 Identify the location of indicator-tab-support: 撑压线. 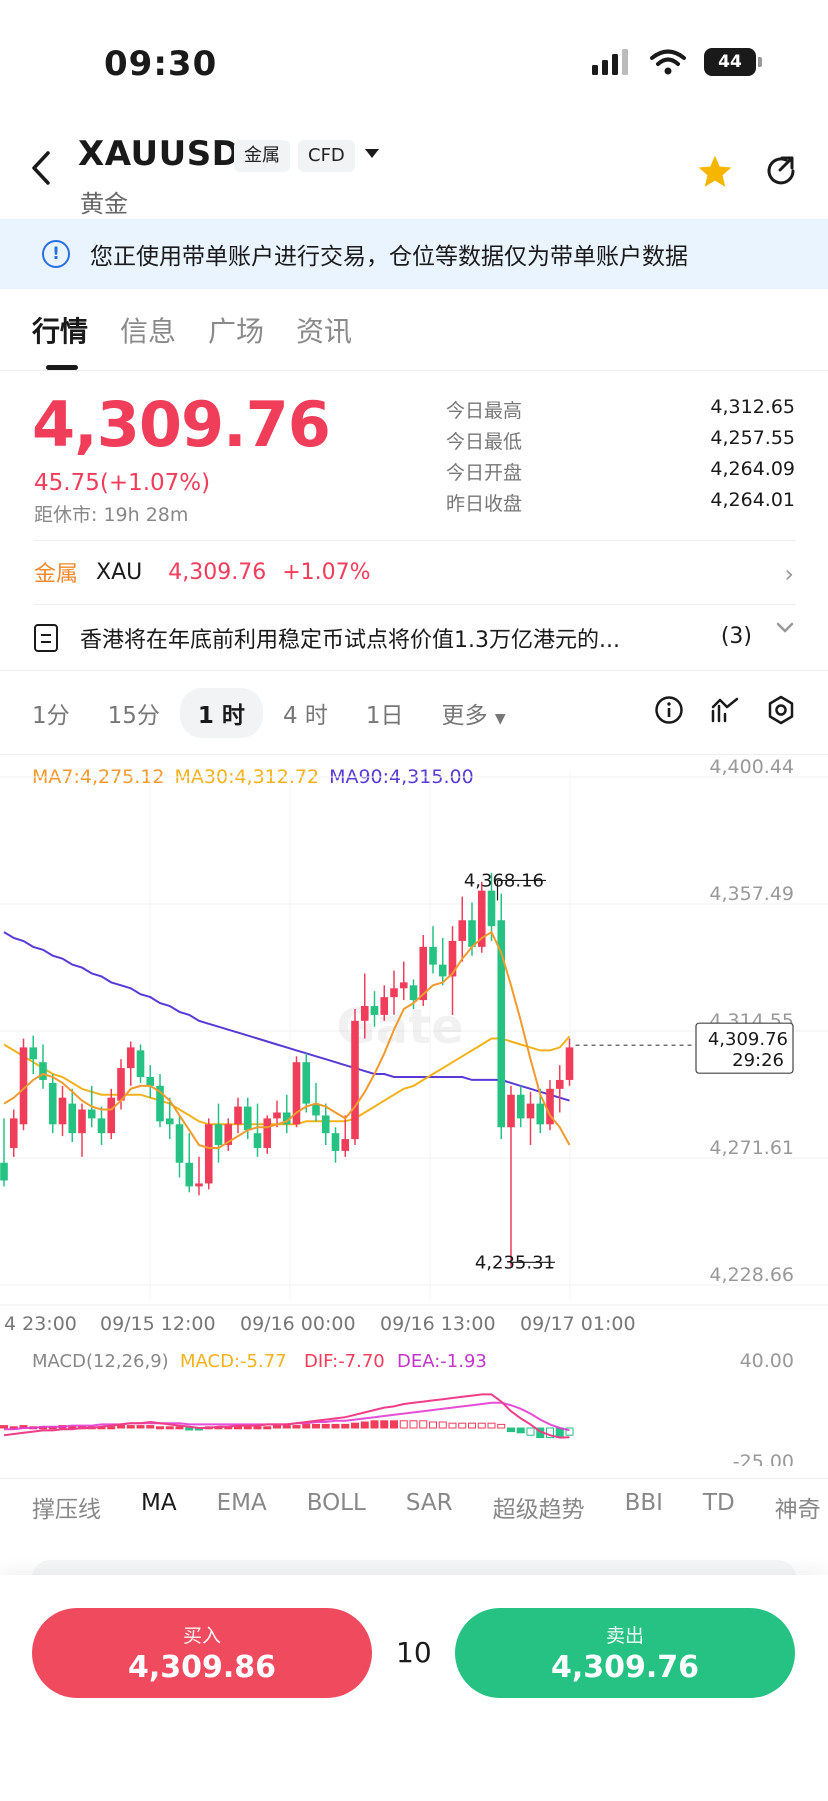
(66, 1507).